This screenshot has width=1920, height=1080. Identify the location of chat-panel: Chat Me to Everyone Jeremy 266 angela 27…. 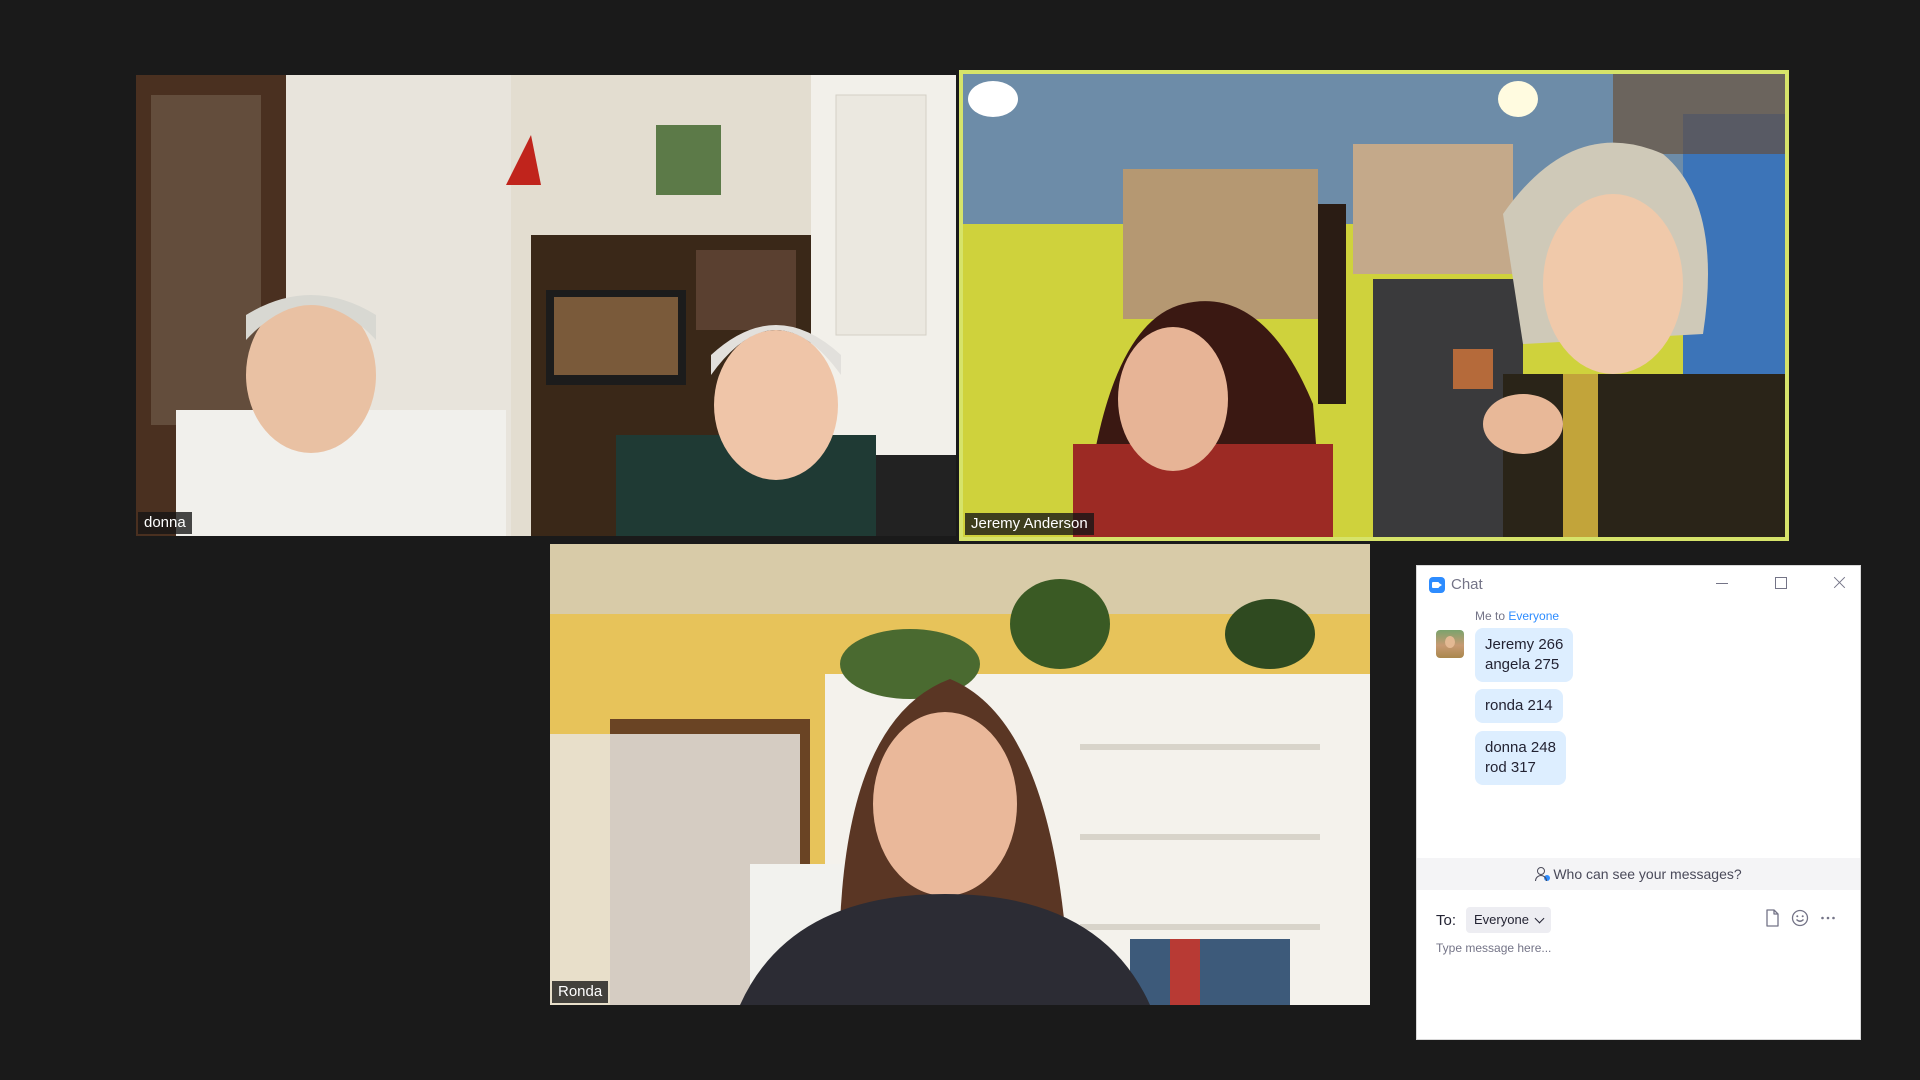
(1638, 802).